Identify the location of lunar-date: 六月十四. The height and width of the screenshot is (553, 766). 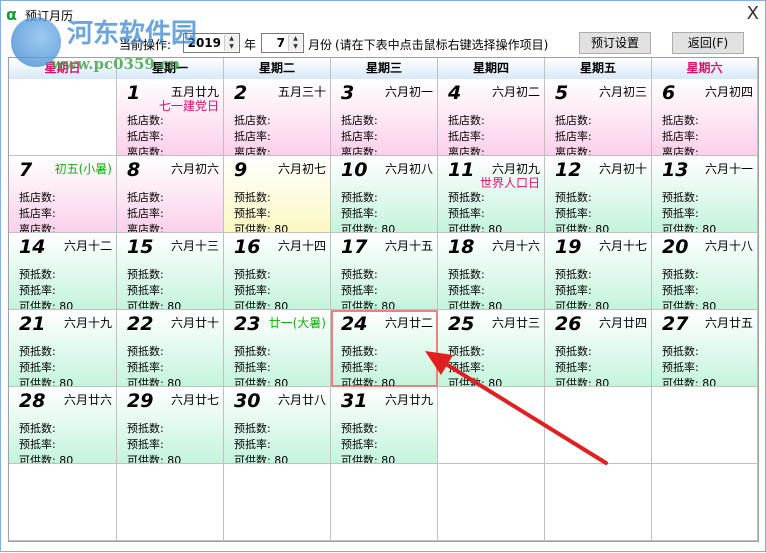
(301, 246).